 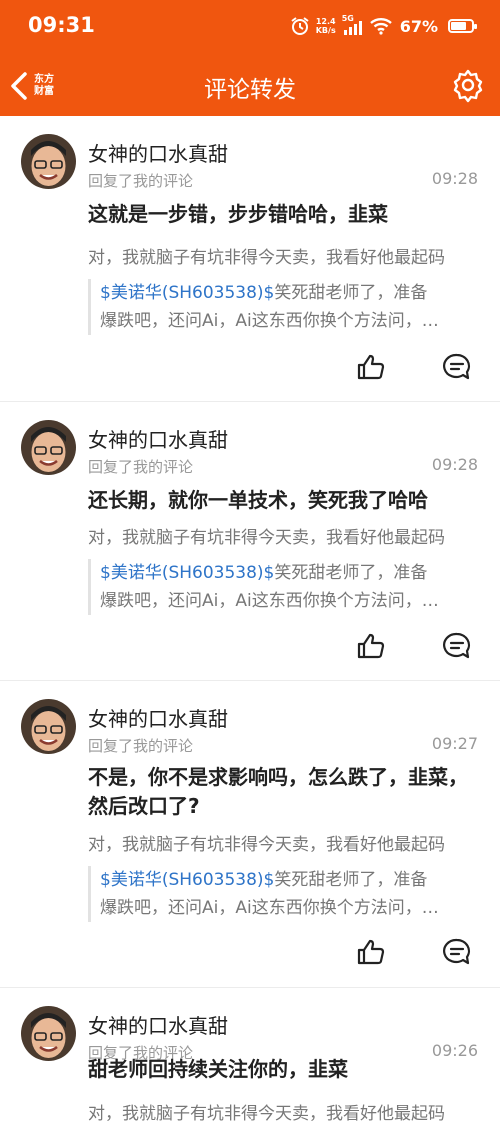 I want to click on comment-text: 不是，你不是求影响吗，怎么跌了，韭菜，然后改口了?, so click(x=284, y=792).